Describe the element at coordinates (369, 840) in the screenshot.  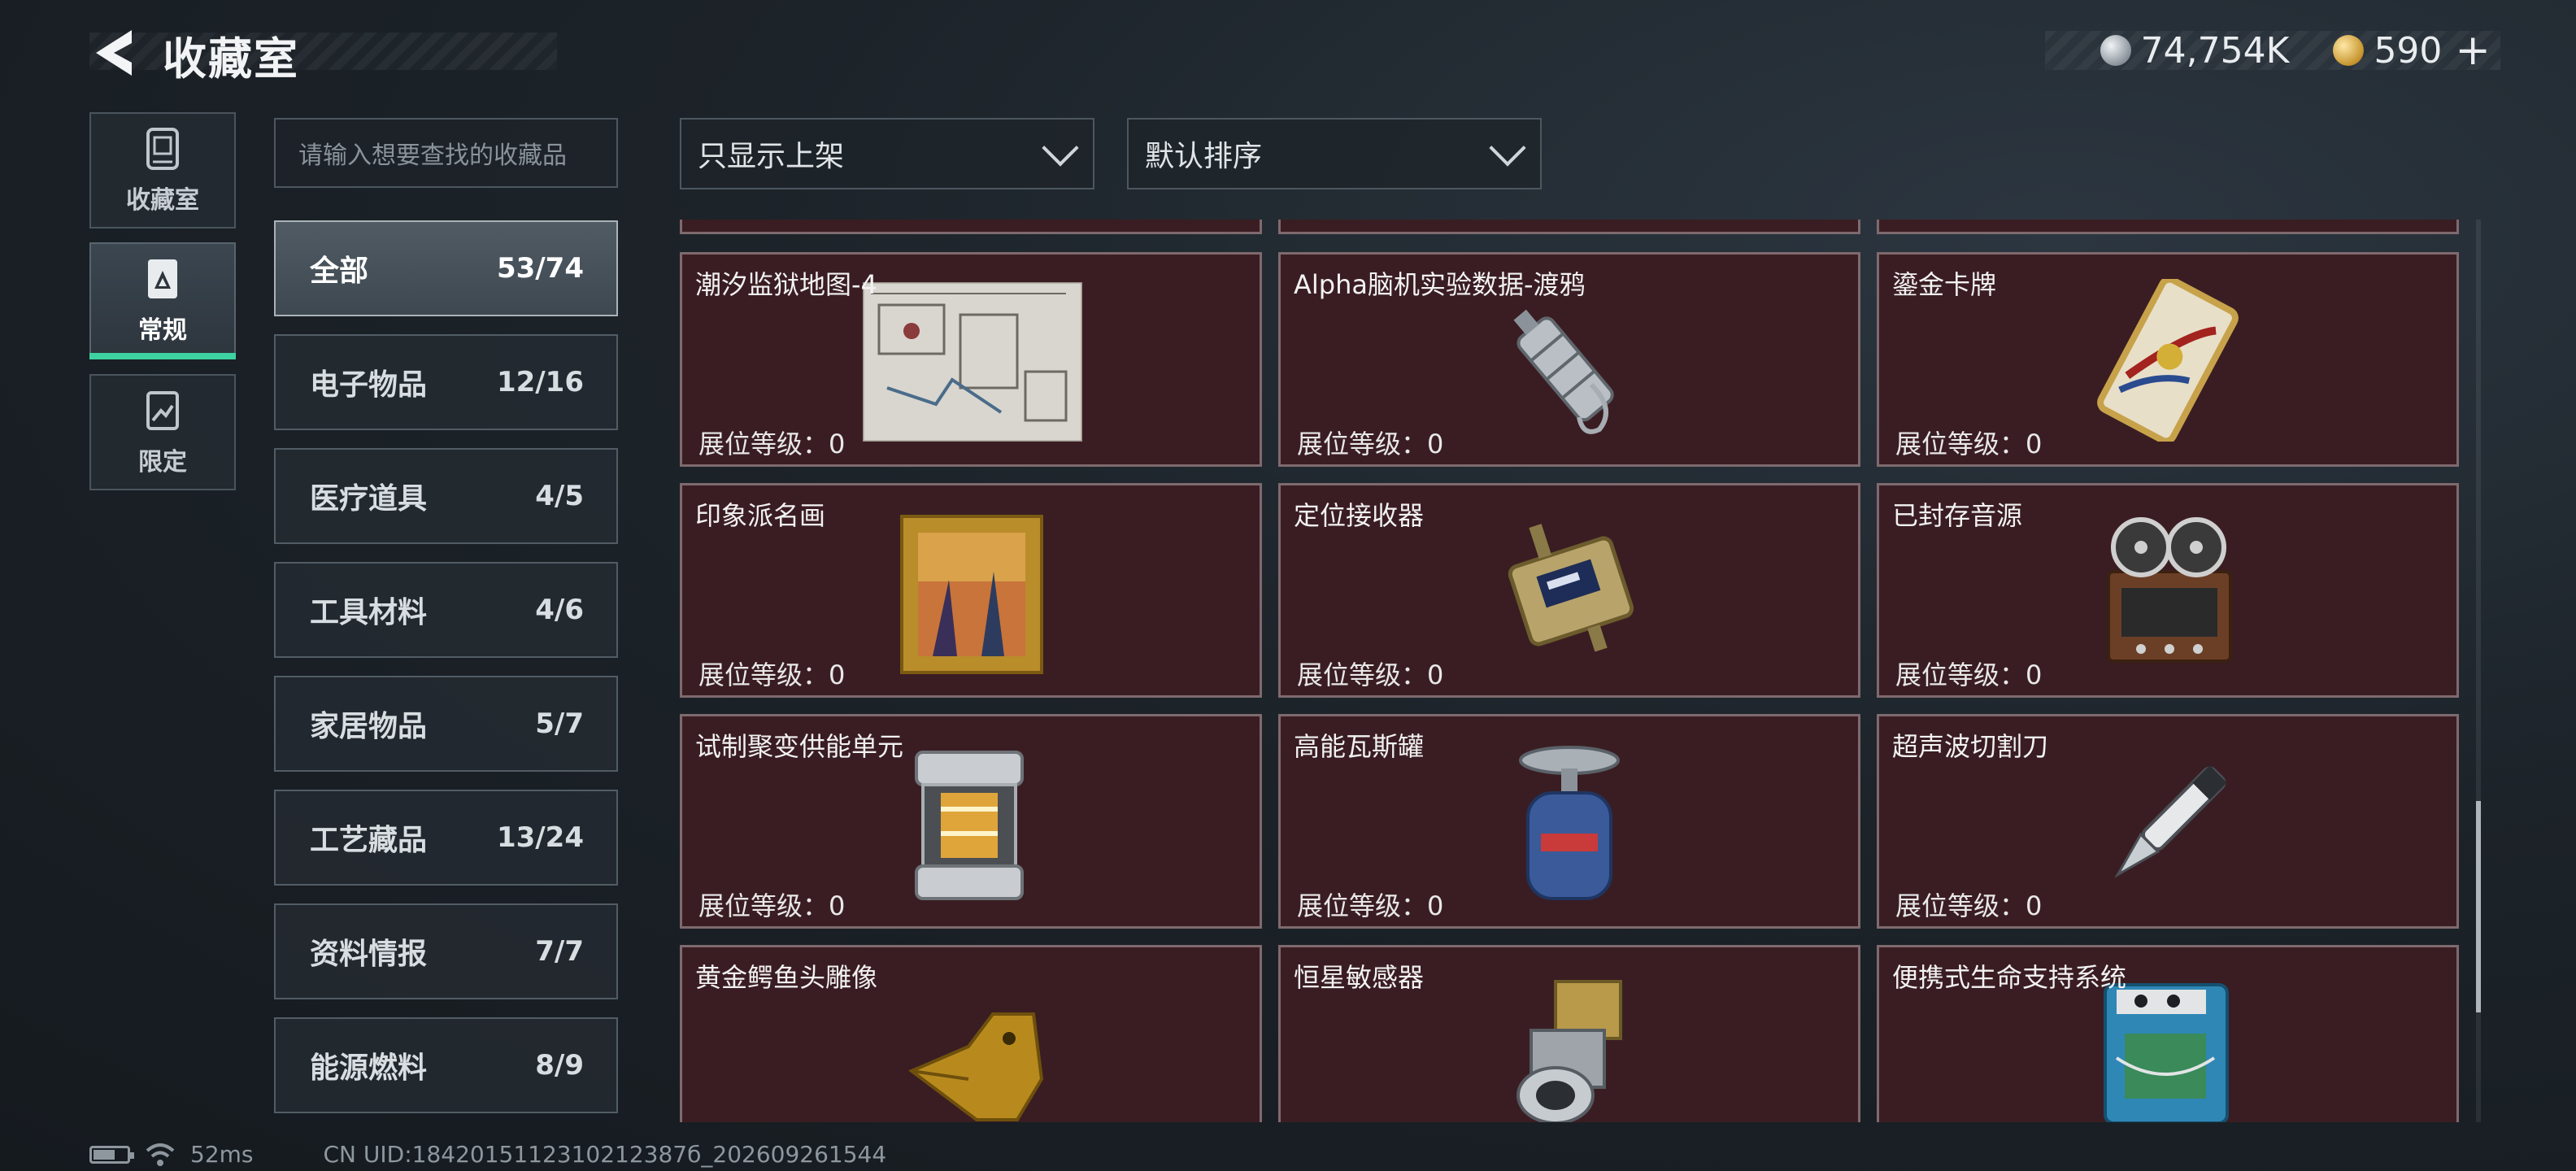
I see `category-name: 工艺藏品` at that location.